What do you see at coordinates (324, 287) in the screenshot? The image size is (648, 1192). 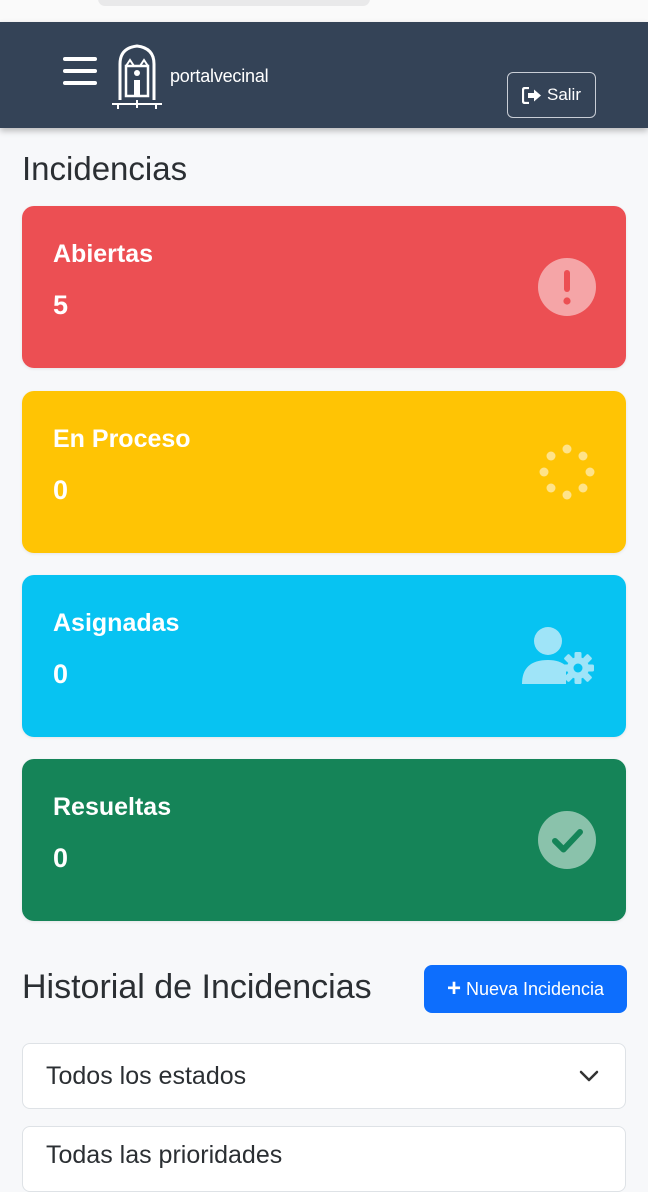 I see `card-abiertas: Abiertas 5` at bounding box center [324, 287].